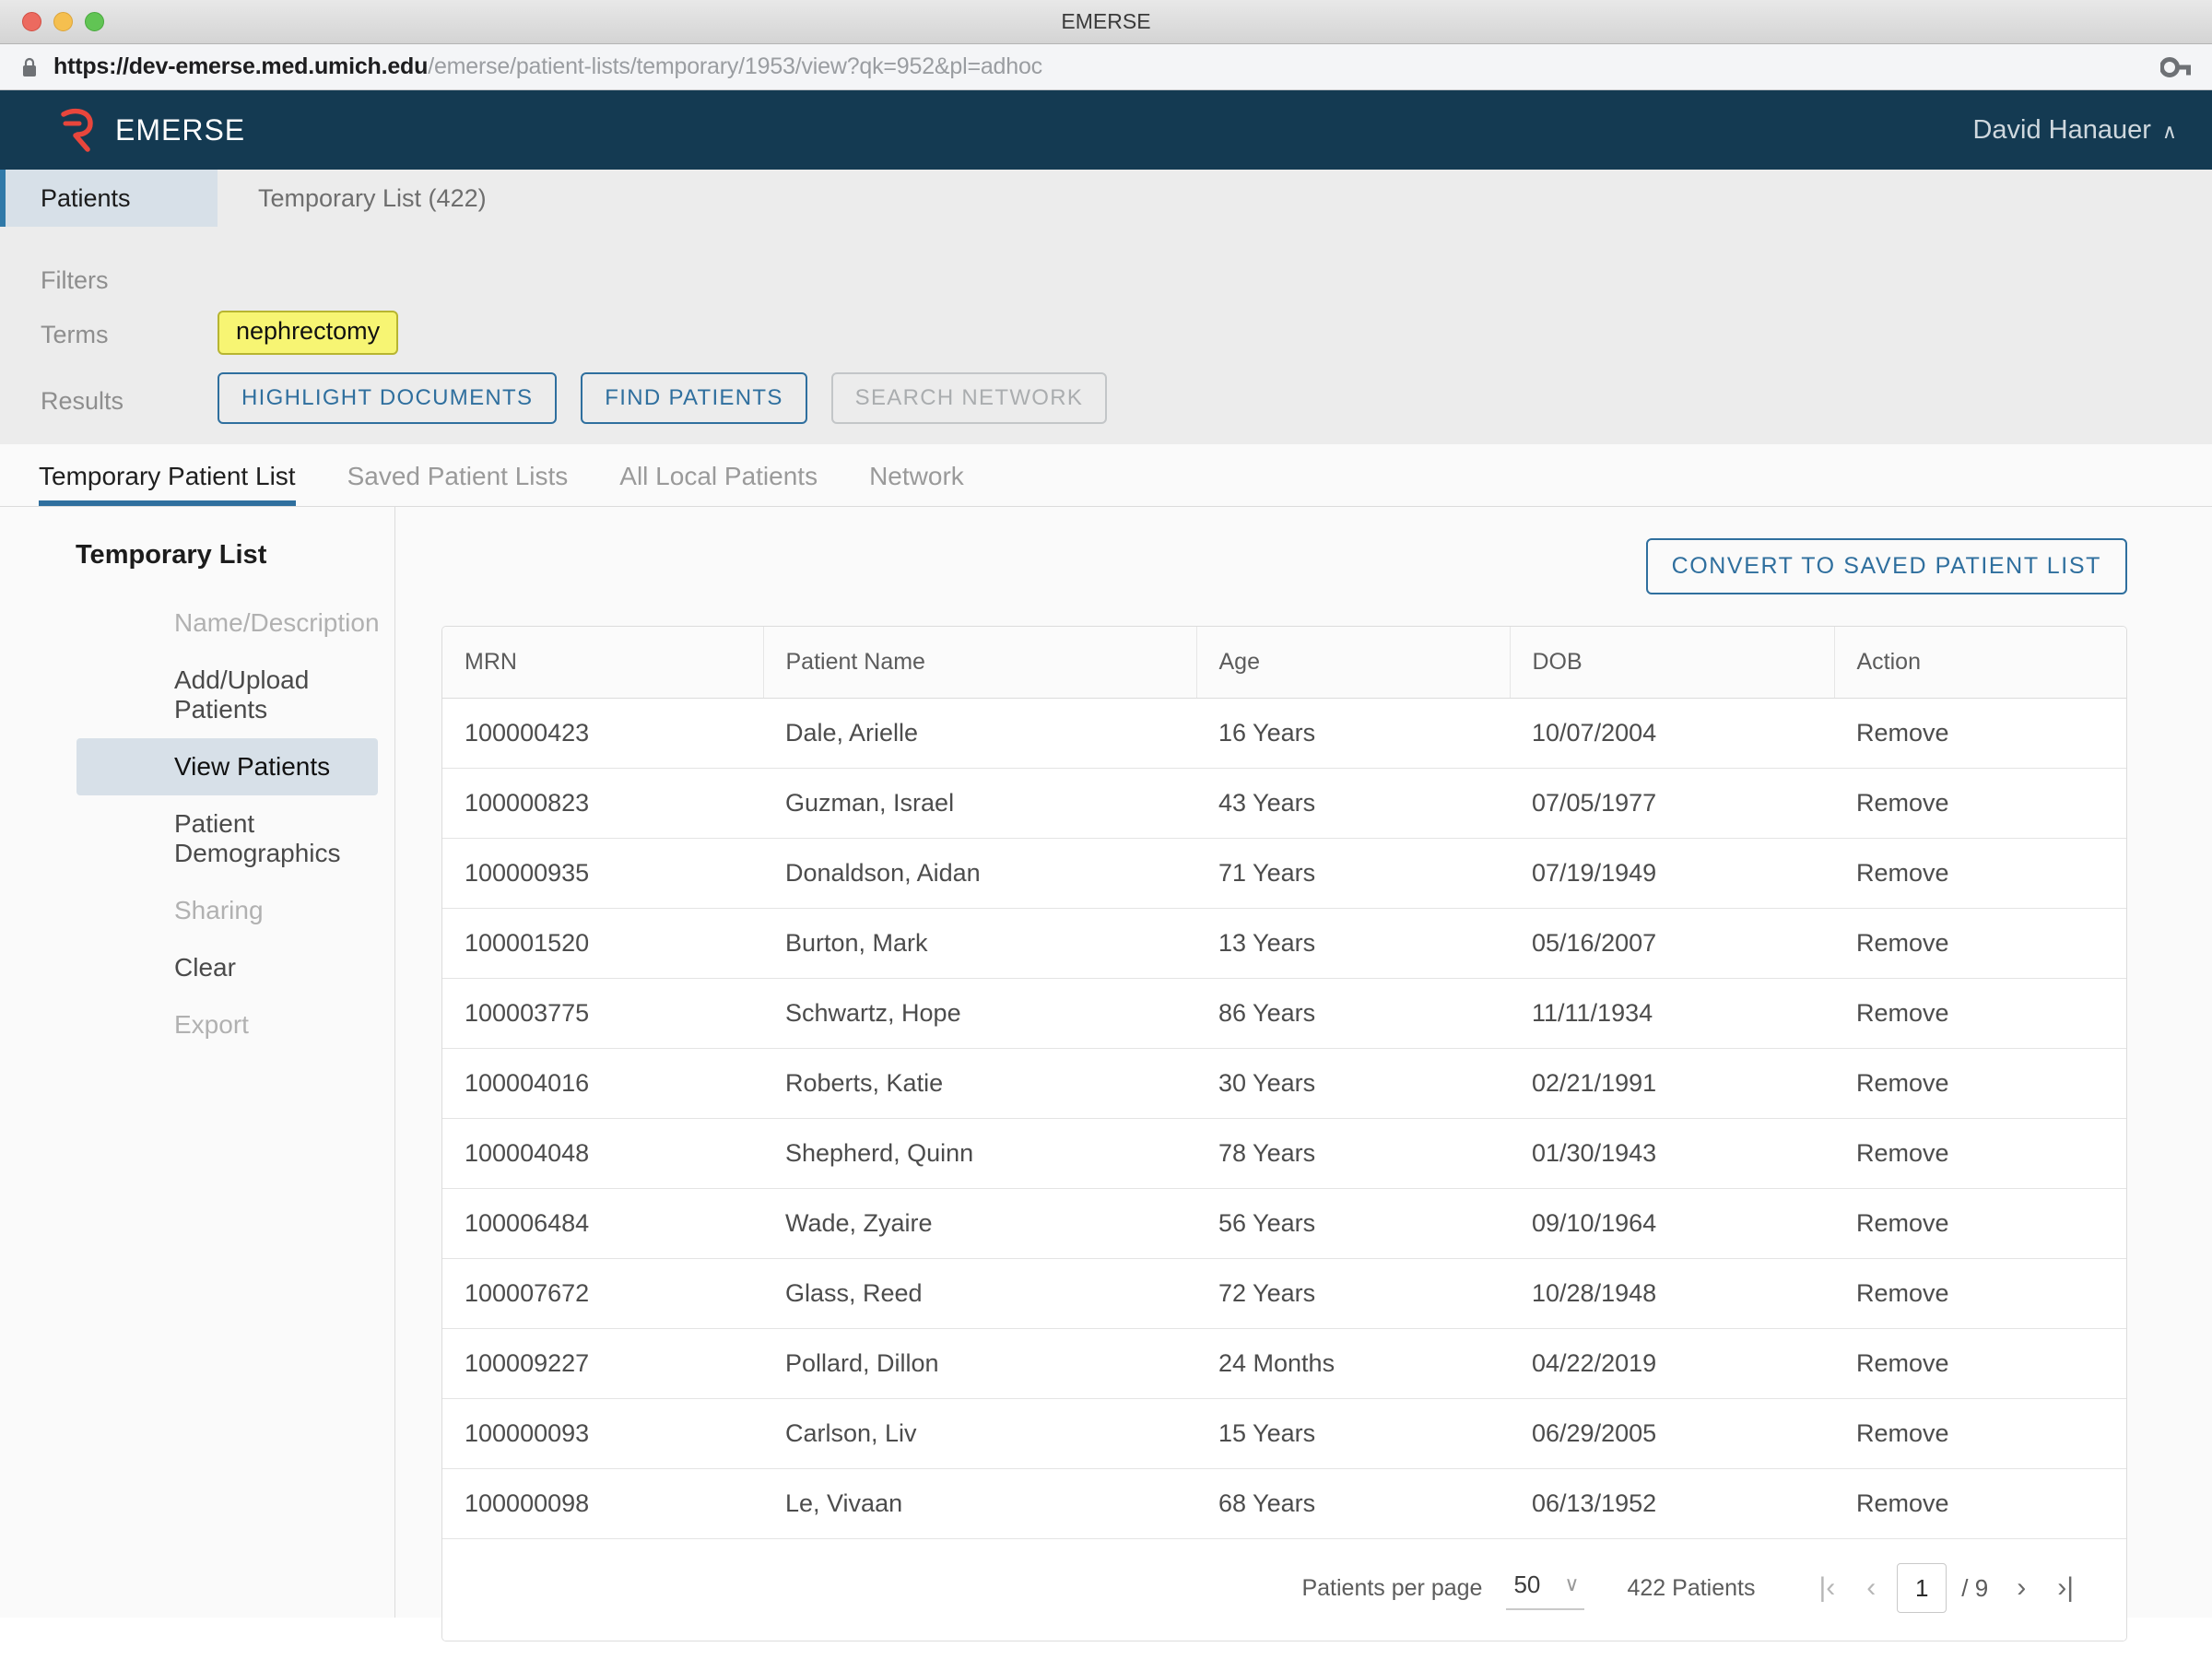  I want to click on page-total-label: / 9, so click(1975, 1587).